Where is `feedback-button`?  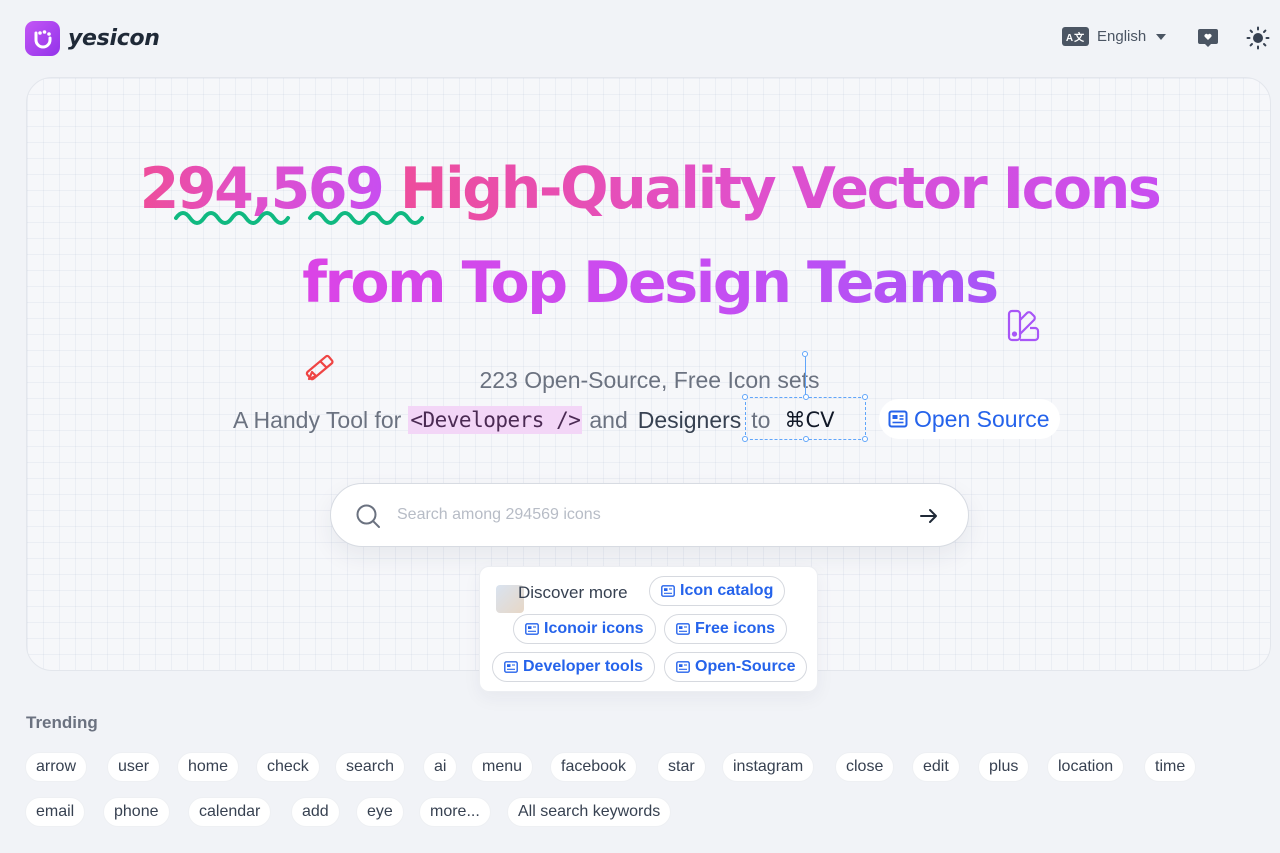 feedback-button is located at coordinates (1208, 38).